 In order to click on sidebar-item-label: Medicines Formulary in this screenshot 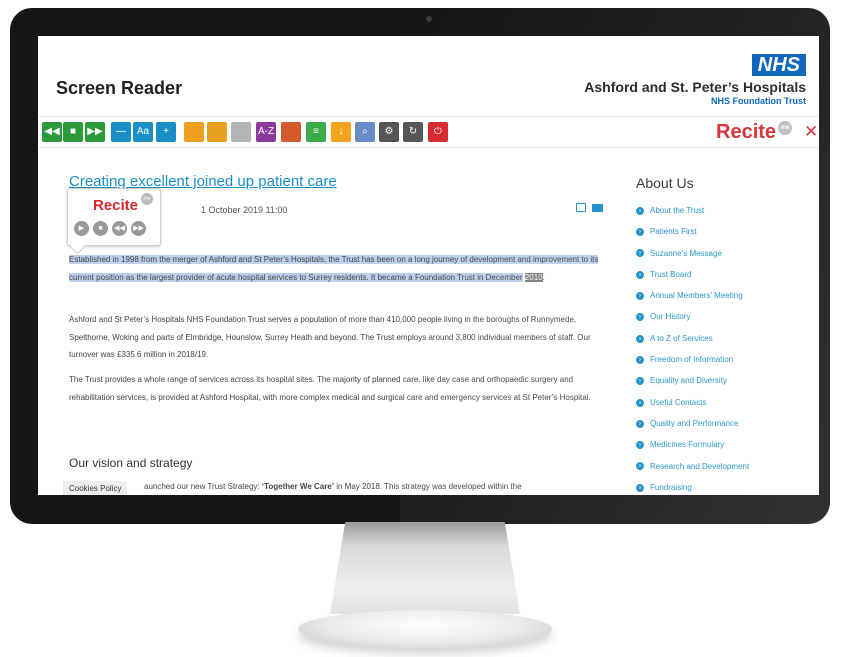, I will do `click(687, 445)`.